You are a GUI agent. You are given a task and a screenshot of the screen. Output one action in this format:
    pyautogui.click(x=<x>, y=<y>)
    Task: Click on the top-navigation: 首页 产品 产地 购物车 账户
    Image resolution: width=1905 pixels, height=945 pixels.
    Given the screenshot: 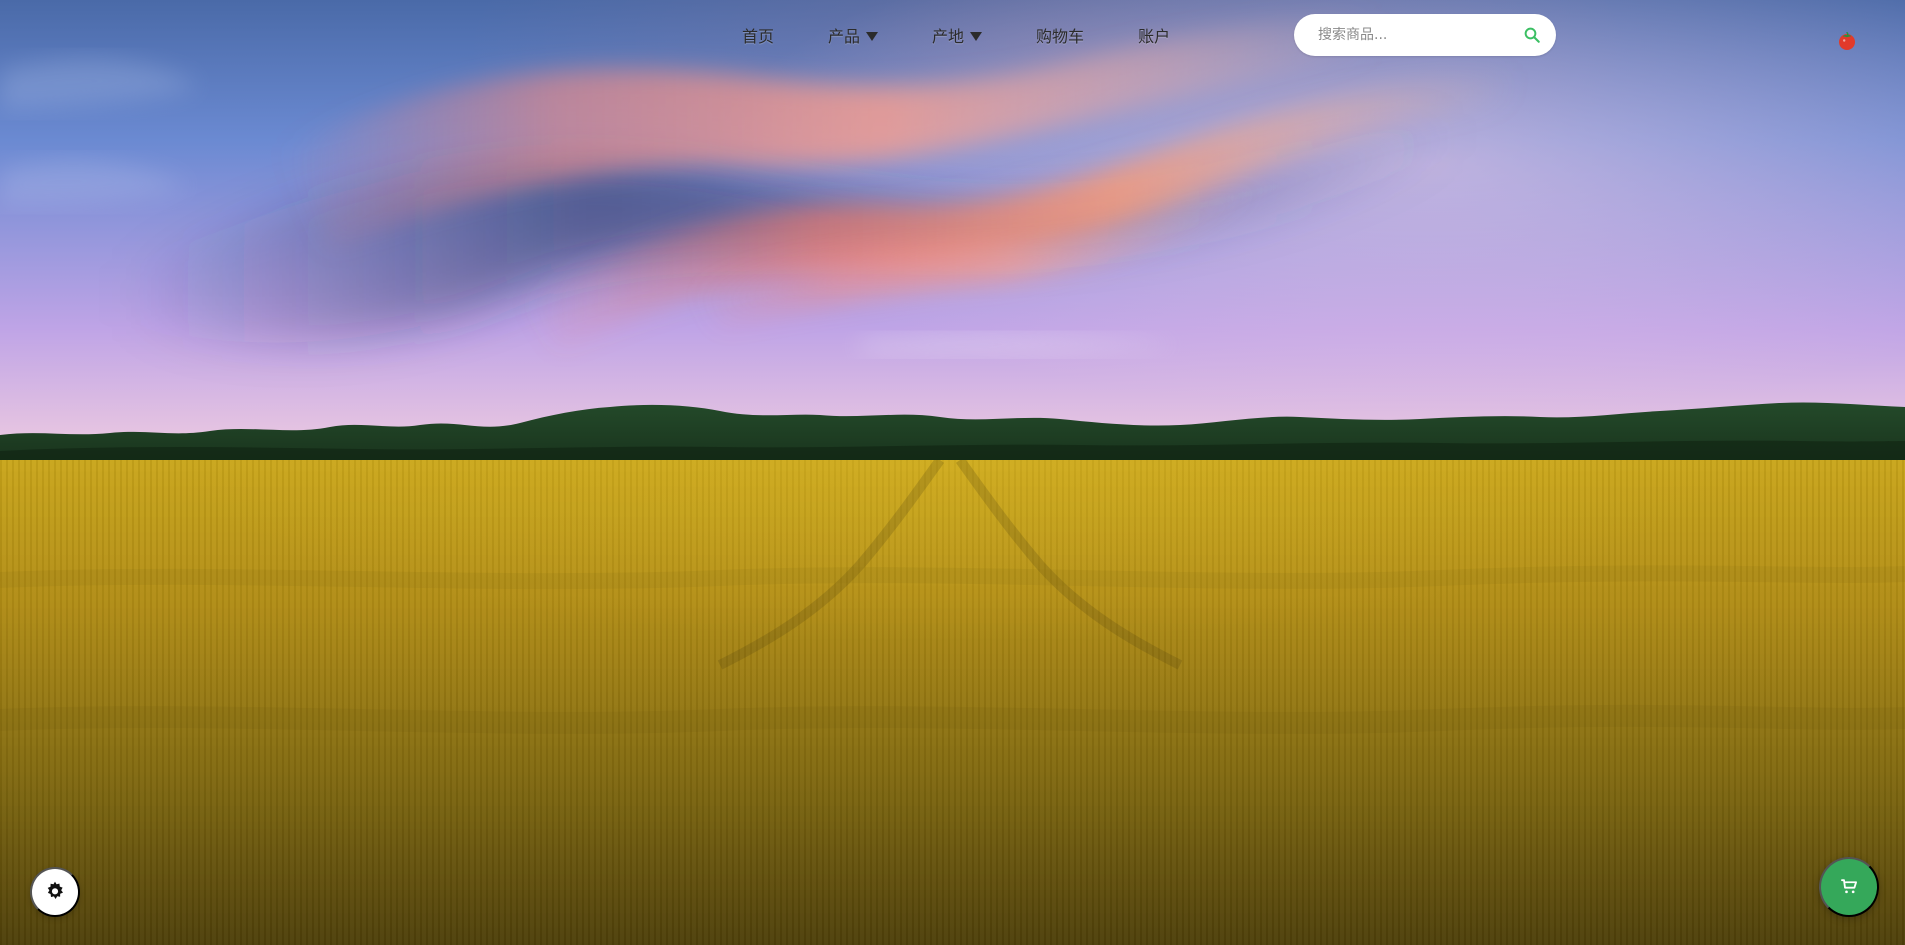 What is the action you would take?
    pyautogui.click(x=952, y=35)
    